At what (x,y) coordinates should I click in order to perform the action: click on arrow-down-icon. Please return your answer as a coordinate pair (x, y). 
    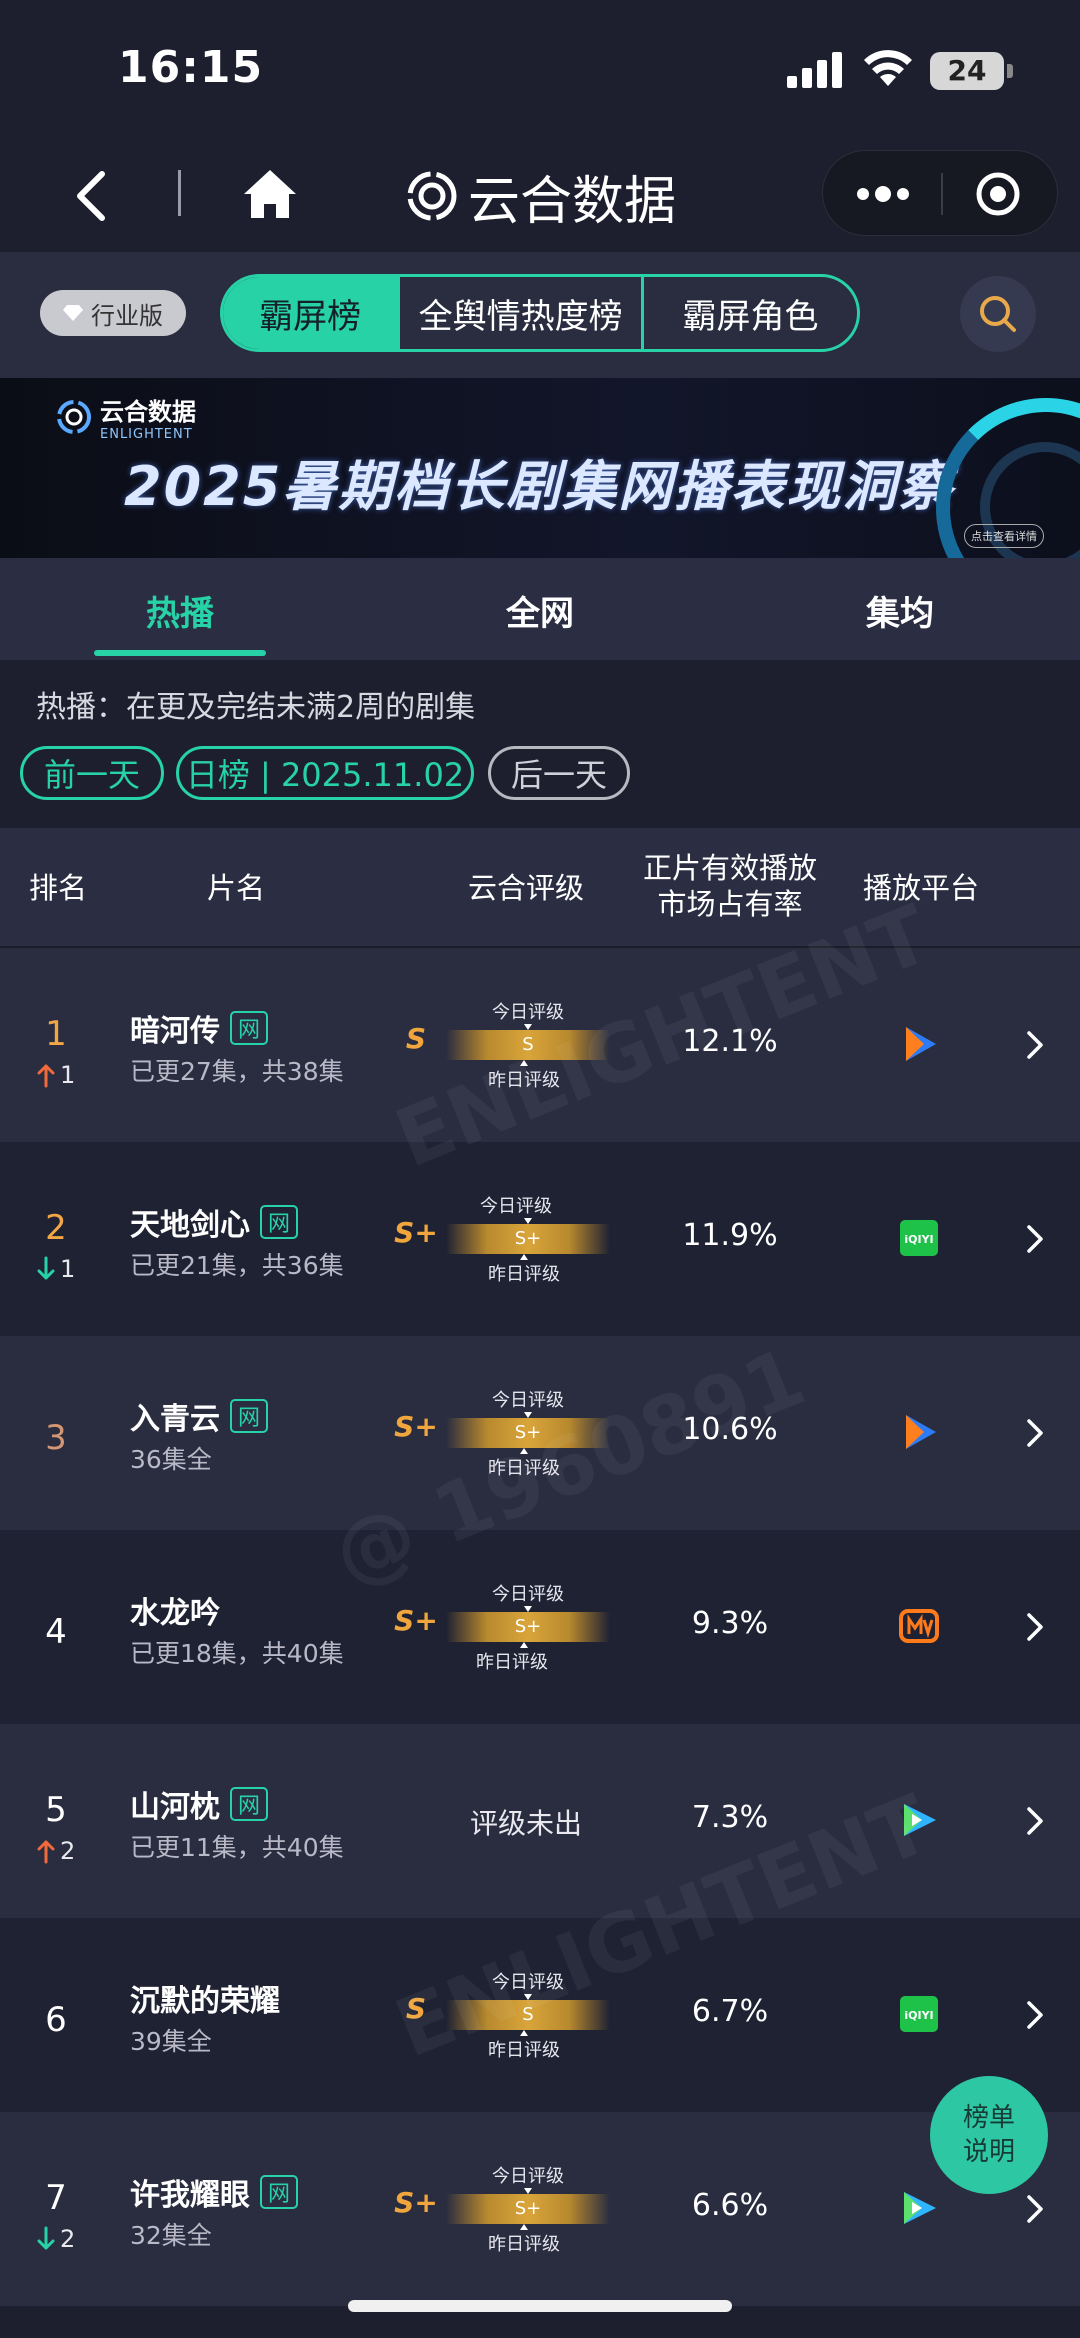
    Looking at the image, I should click on (46, 2238).